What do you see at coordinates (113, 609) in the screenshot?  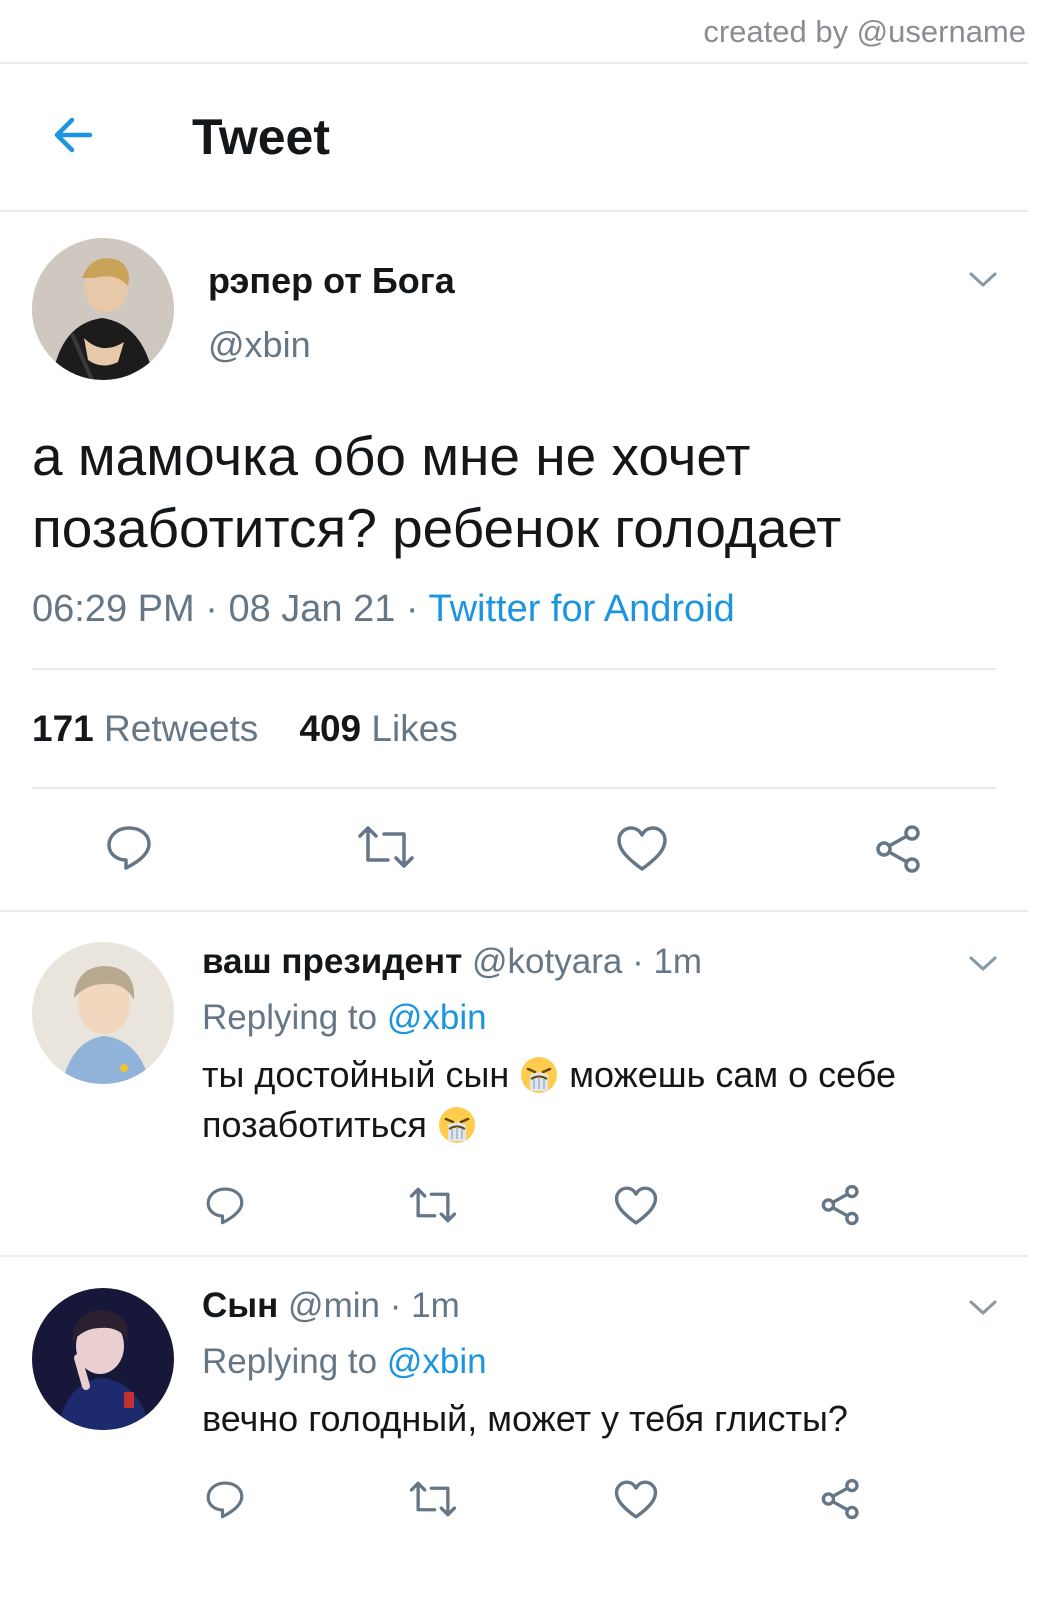 I see `tweet-time: 06:29 PM` at bounding box center [113, 609].